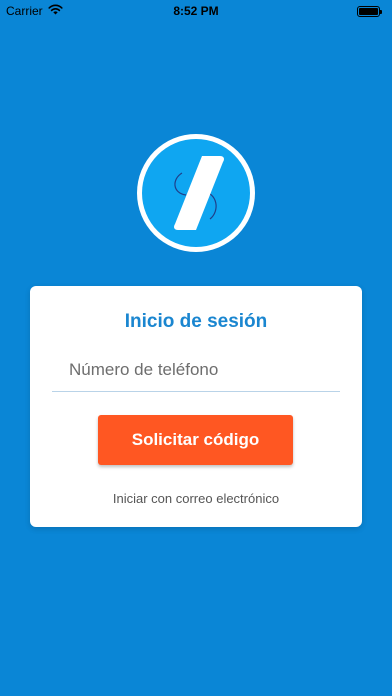  What do you see at coordinates (195, 440) in the screenshot?
I see `request-code-button: Solicitar código` at bounding box center [195, 440].